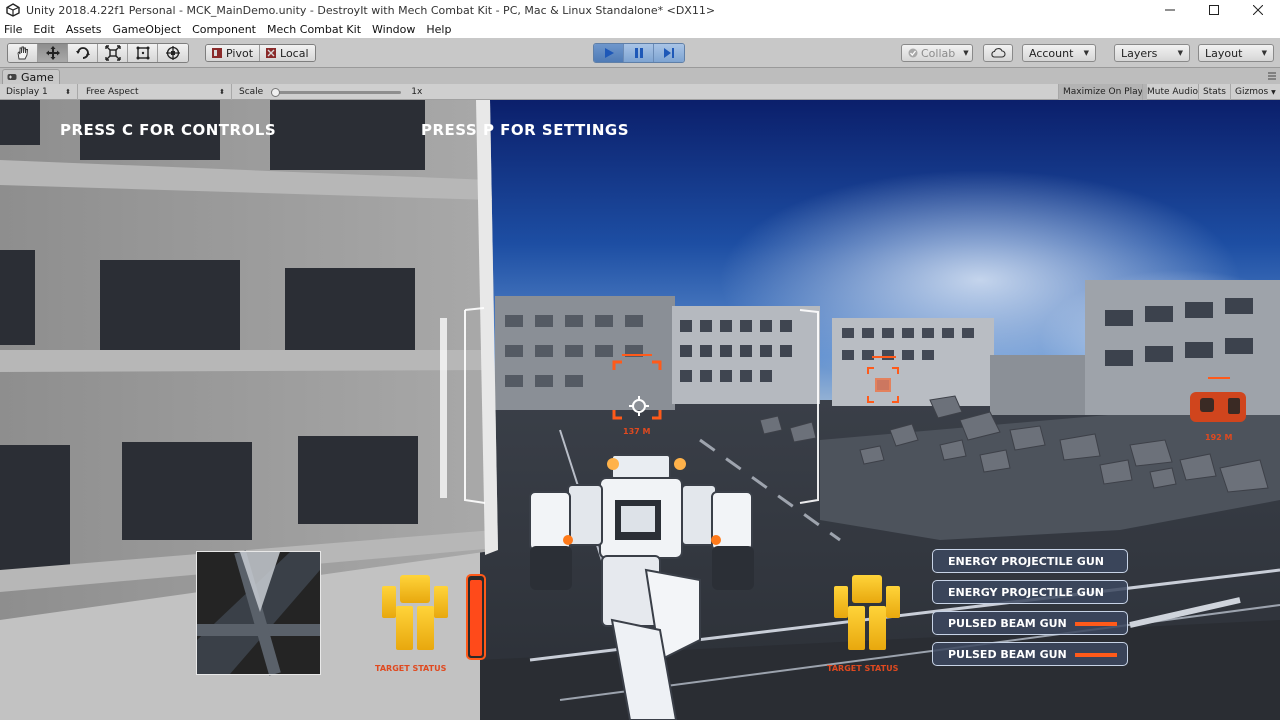 This screenshot has width=1280, height=720. I want to click on layout-label: Layout, so click(1224, 53).